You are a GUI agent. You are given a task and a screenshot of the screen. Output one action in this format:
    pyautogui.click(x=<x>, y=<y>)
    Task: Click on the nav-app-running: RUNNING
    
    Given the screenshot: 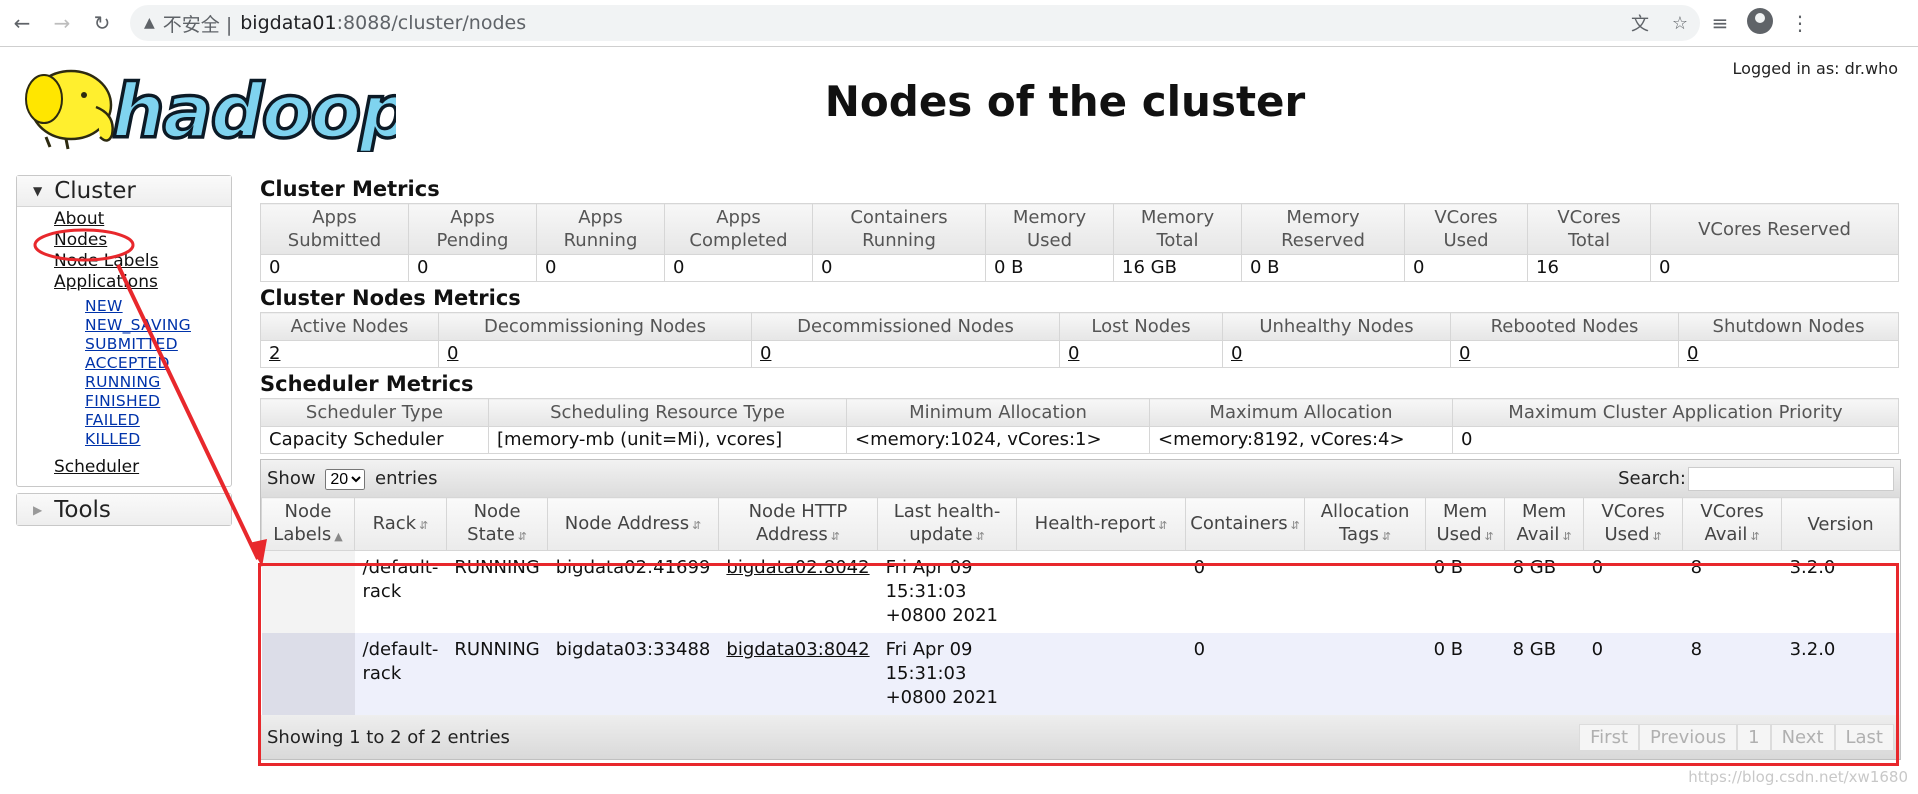 What is the action you would take?
    pyautogui.click(x=158, y=382)
    